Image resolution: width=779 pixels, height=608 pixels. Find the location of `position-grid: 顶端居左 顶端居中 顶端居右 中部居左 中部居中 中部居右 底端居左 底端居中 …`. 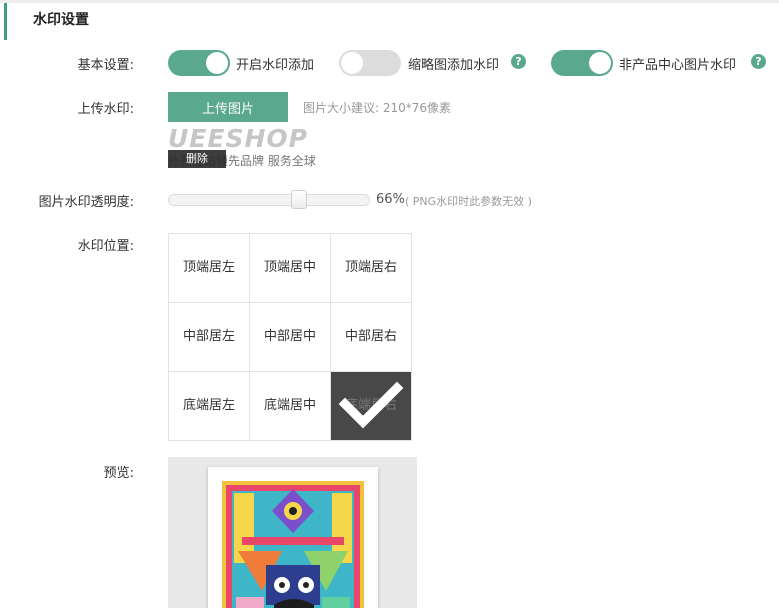

position-grid: 顶端居左 顶端居中 顶端居右 中部居左 中部居中 中部居右 底端居左 底端居中 … is located at coordinates (290, 337).